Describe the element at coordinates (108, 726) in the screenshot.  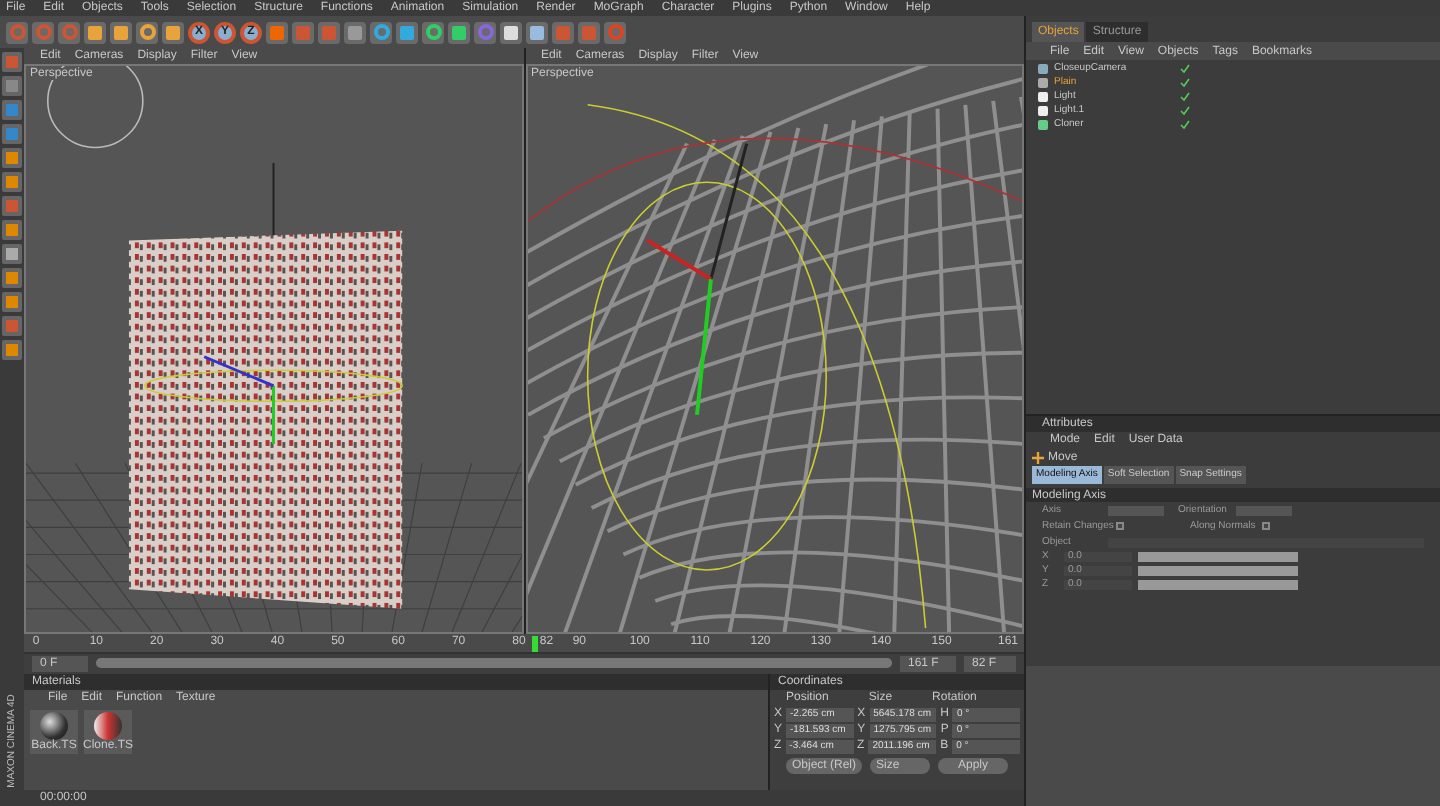
I see `texture-preview-icon` at that location.